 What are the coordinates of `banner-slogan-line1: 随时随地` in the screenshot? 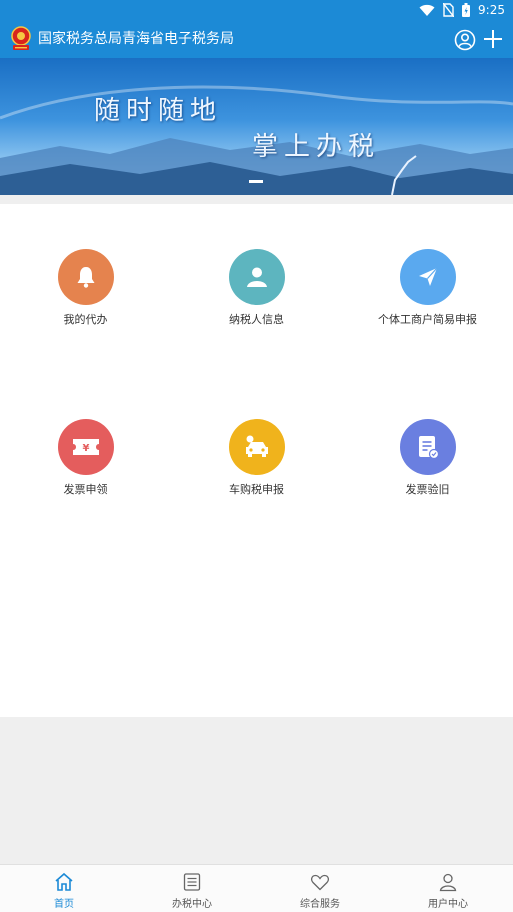 It's located at (158, 111).